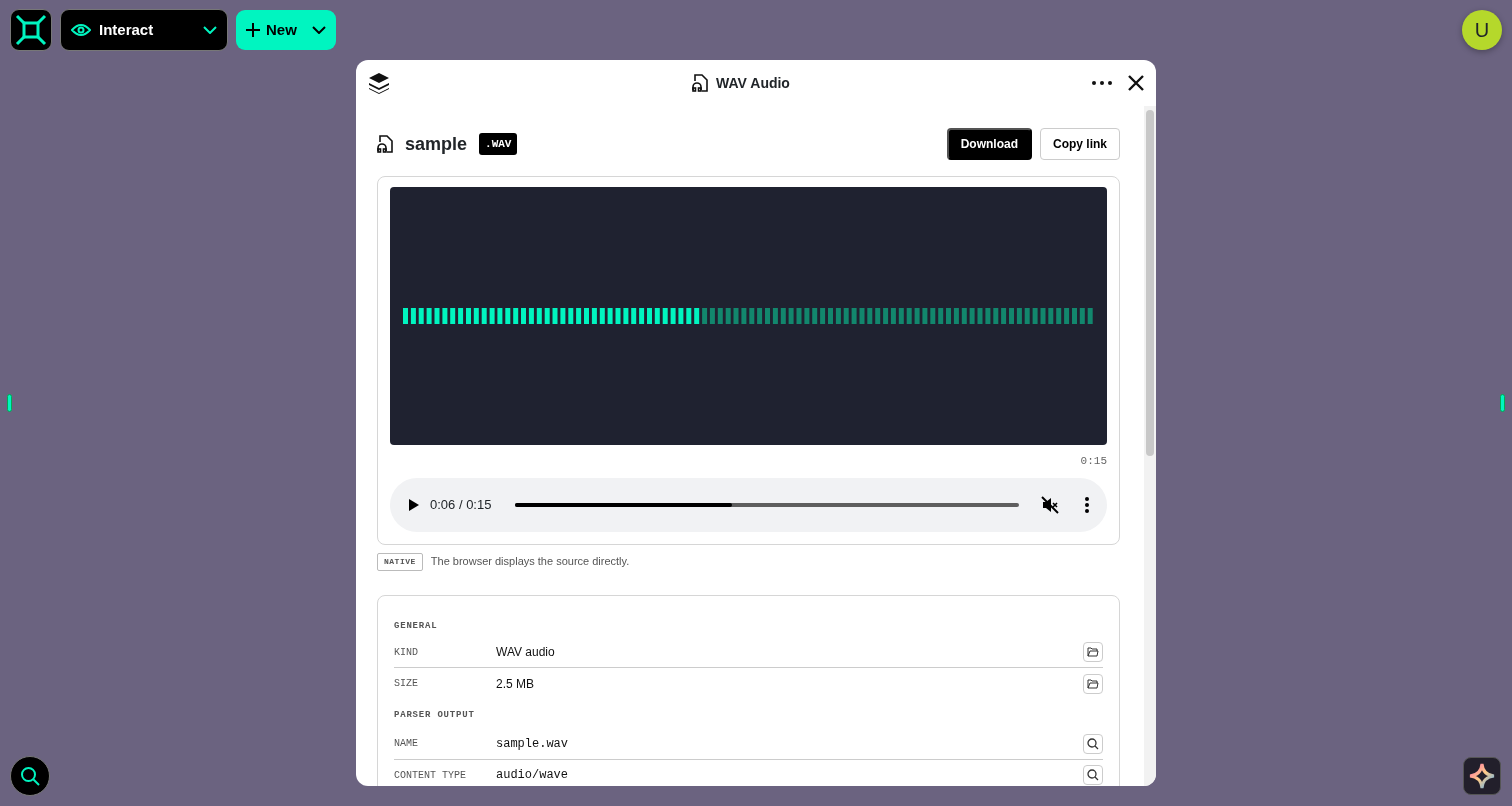 This screenshot has width=1512, height=806. I want to click on section-heading: PARSER OUTPUT, so click(435, 715).